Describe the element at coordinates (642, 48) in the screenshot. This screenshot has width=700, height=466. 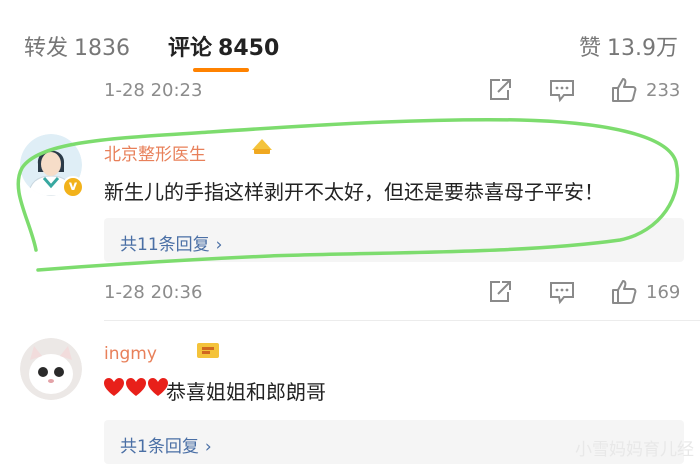
I see `tab-likes-count: 13.9万` at that location.